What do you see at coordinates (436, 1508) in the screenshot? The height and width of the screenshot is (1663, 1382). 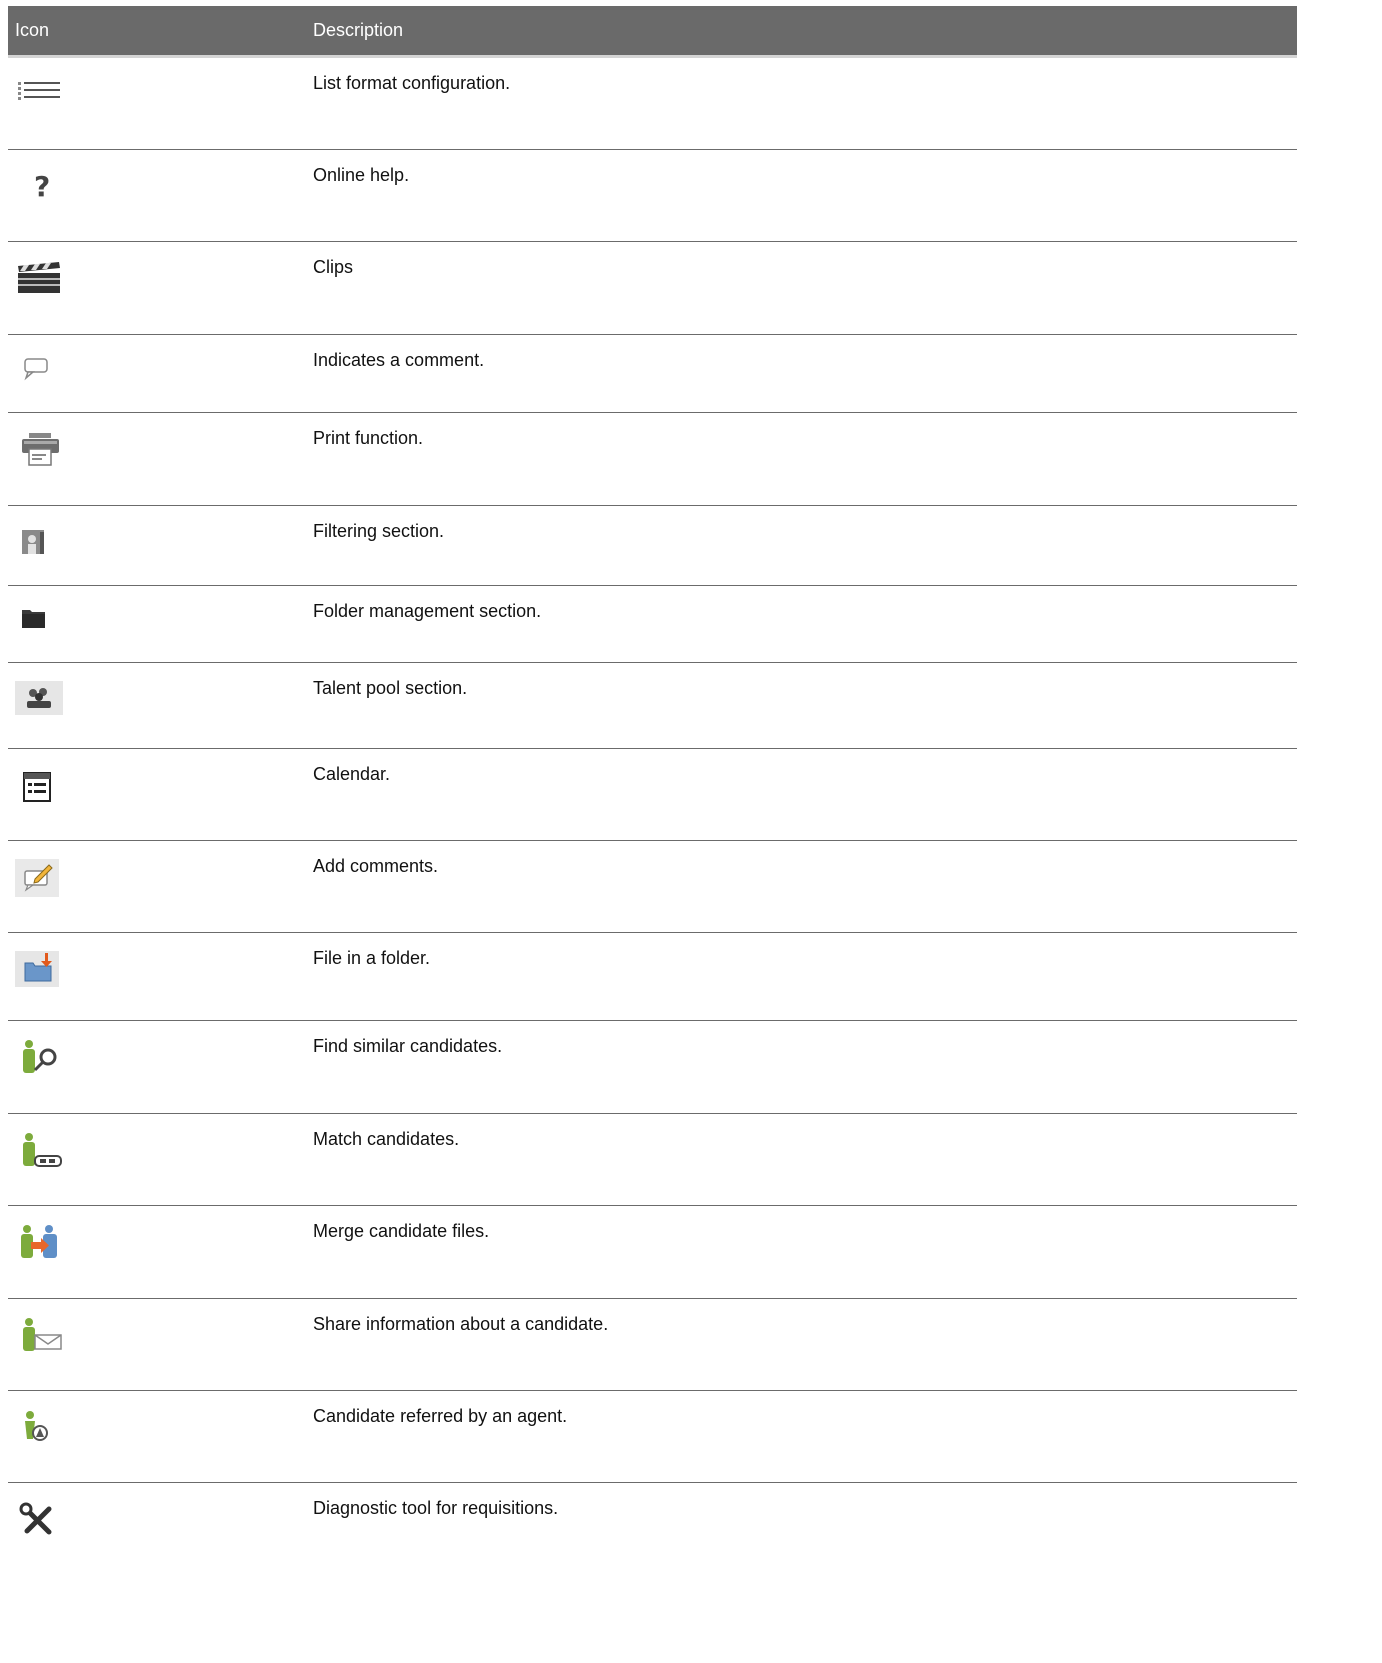 I see `row-description: Diagnostic tool for requisitions.` at bounding box center [436, 1508].